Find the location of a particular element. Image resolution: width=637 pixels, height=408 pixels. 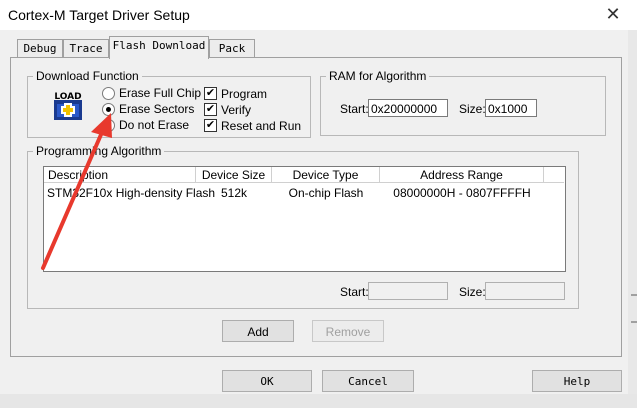

load-icon-text: LOAD is located at coordinates (67, 97).